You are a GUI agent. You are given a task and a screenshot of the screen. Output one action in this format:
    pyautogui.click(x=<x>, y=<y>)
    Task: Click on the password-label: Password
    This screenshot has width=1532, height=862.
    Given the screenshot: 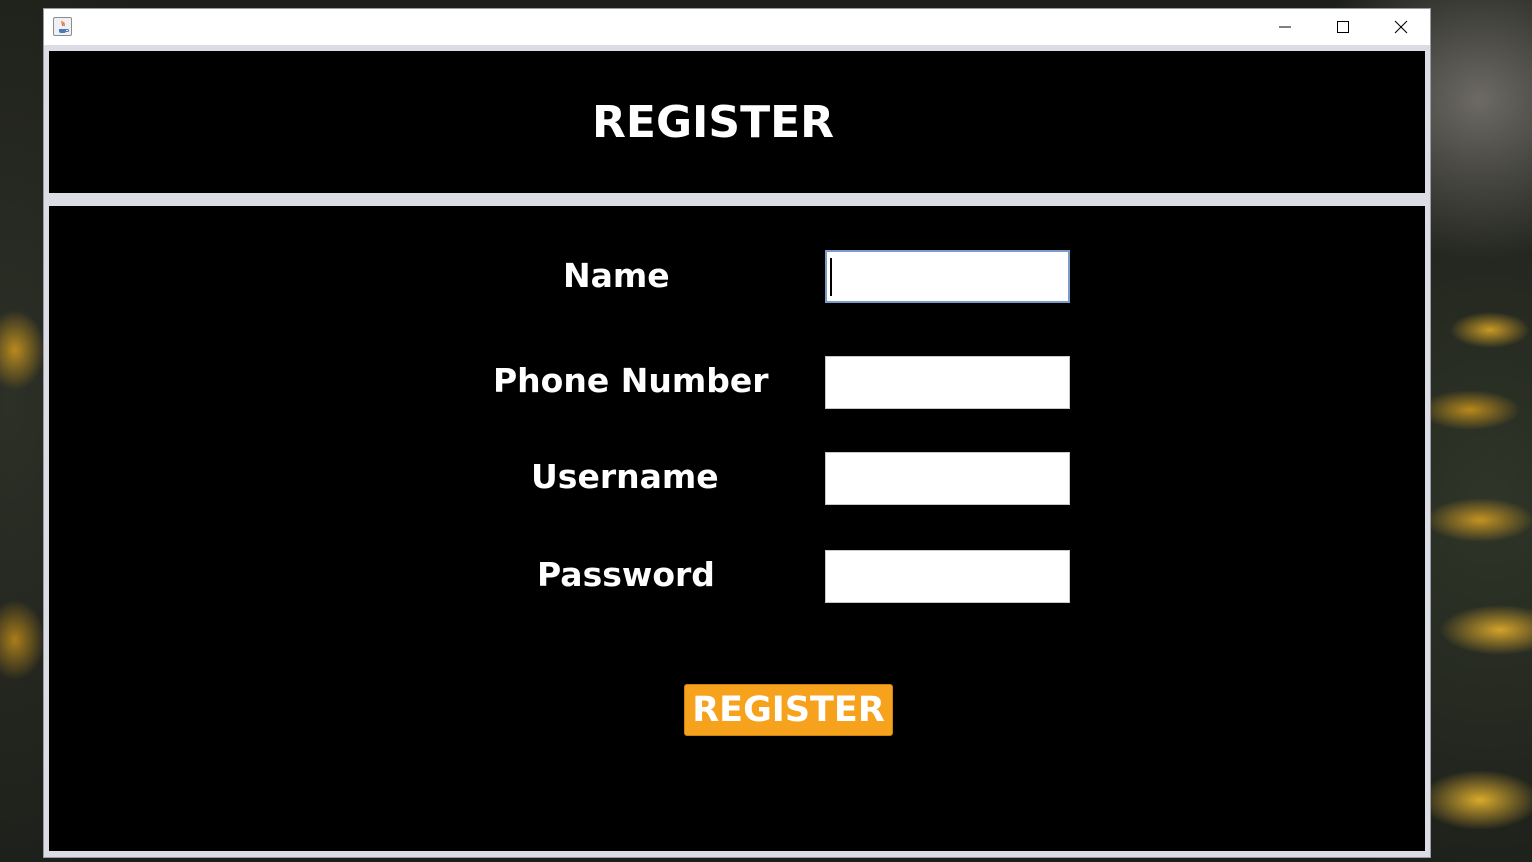 What is the action you would take?
    pyautogui.click(x=626, y=574)
    